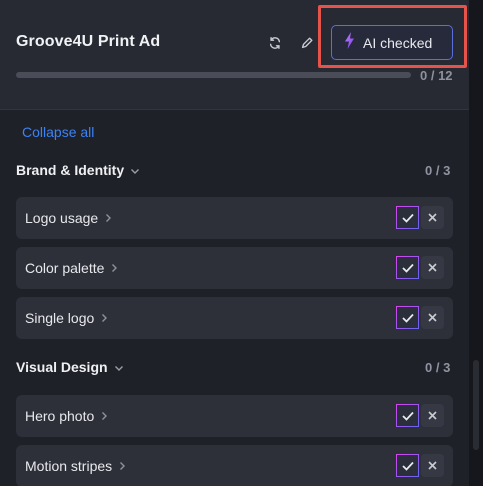 The image size is (483, 486). Describe the element at coordinates (60, 416) in the screenshot. I see `item-label: Hero photo` at that location.